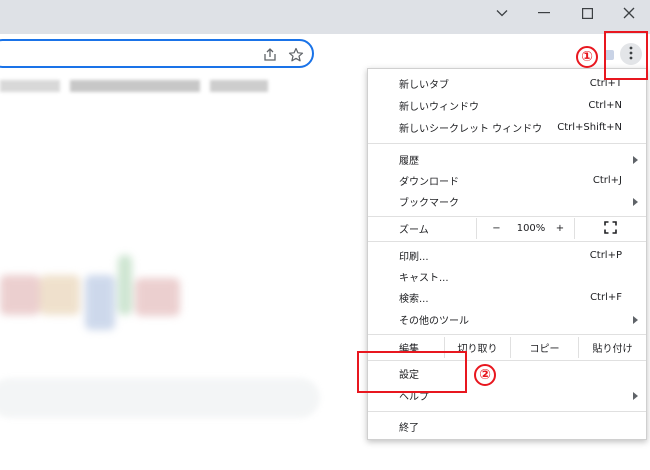  What do you see at coordinates (414, 230) in the screenshot?
I see `zoom-label: ズーム` at bounding box center [414, 230].